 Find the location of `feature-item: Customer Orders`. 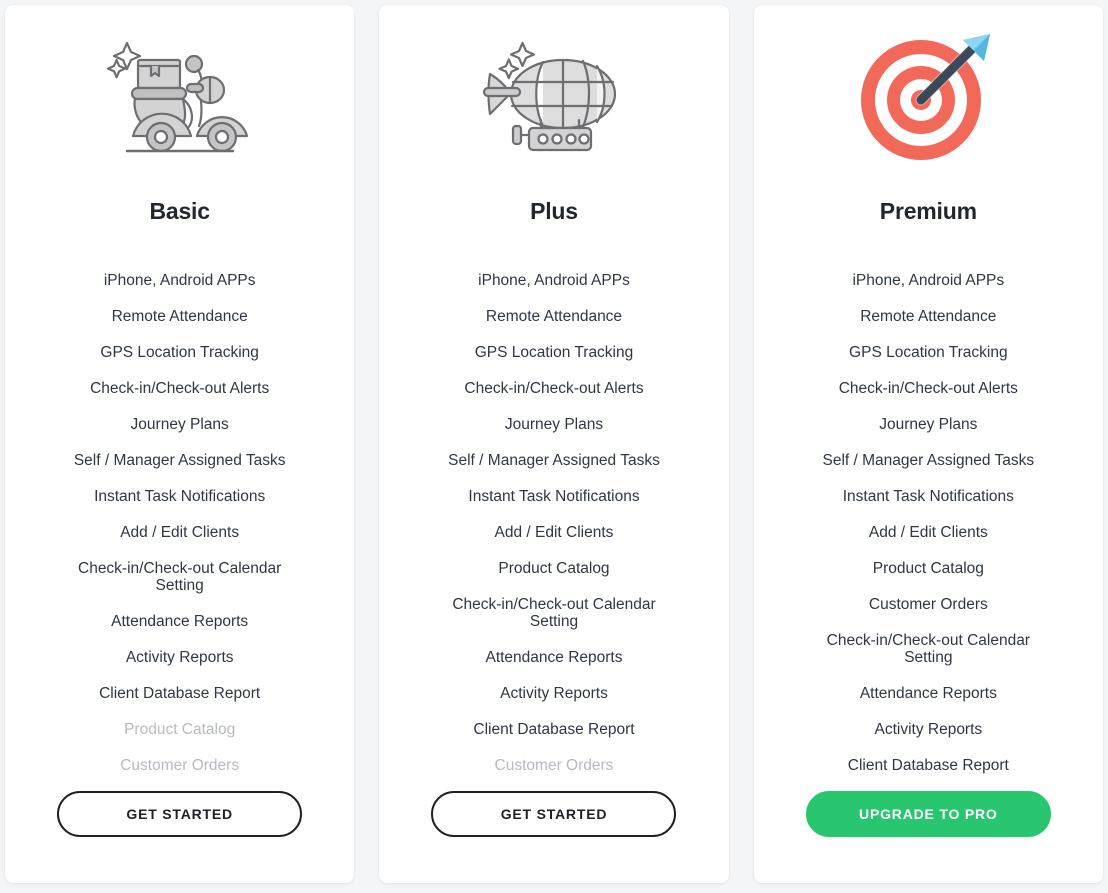

feature-item: Customer Orders is located at coordinates (928, 604).